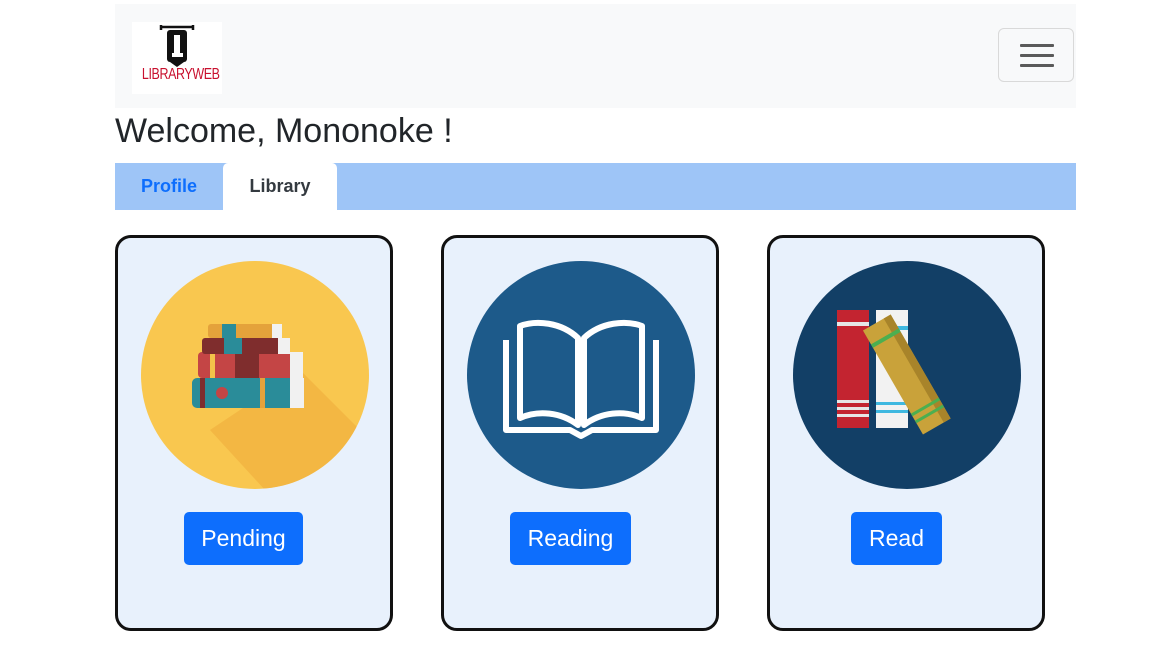 This screenshot has height=648, width=1152. I want to click on open-book-icon, so click(581, 375).